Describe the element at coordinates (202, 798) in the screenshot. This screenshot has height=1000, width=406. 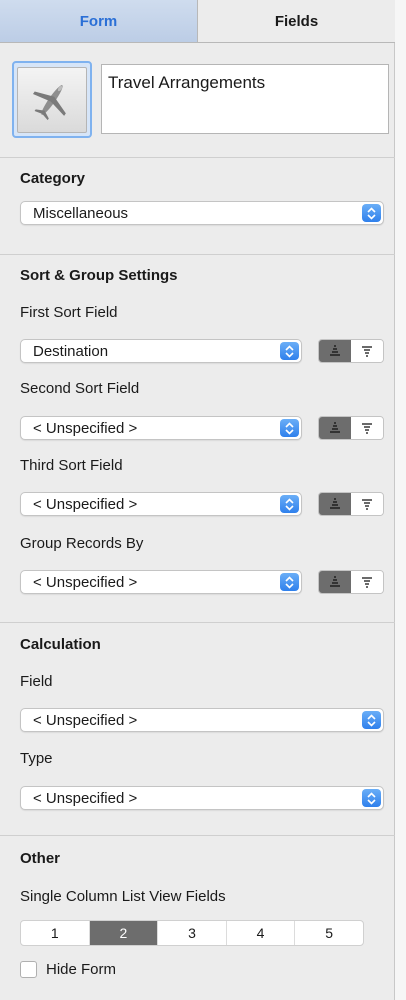
I see `calculation-type-popup: < Unspecified >` at that location.